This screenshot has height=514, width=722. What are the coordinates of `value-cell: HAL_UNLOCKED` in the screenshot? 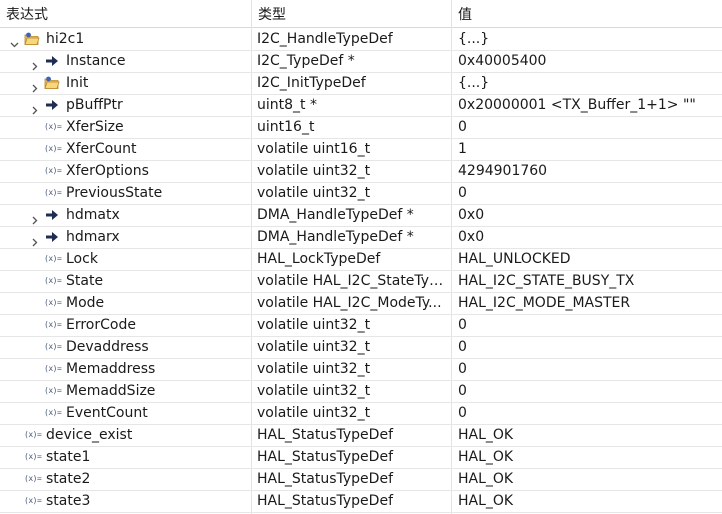 It's located at (589, 259).